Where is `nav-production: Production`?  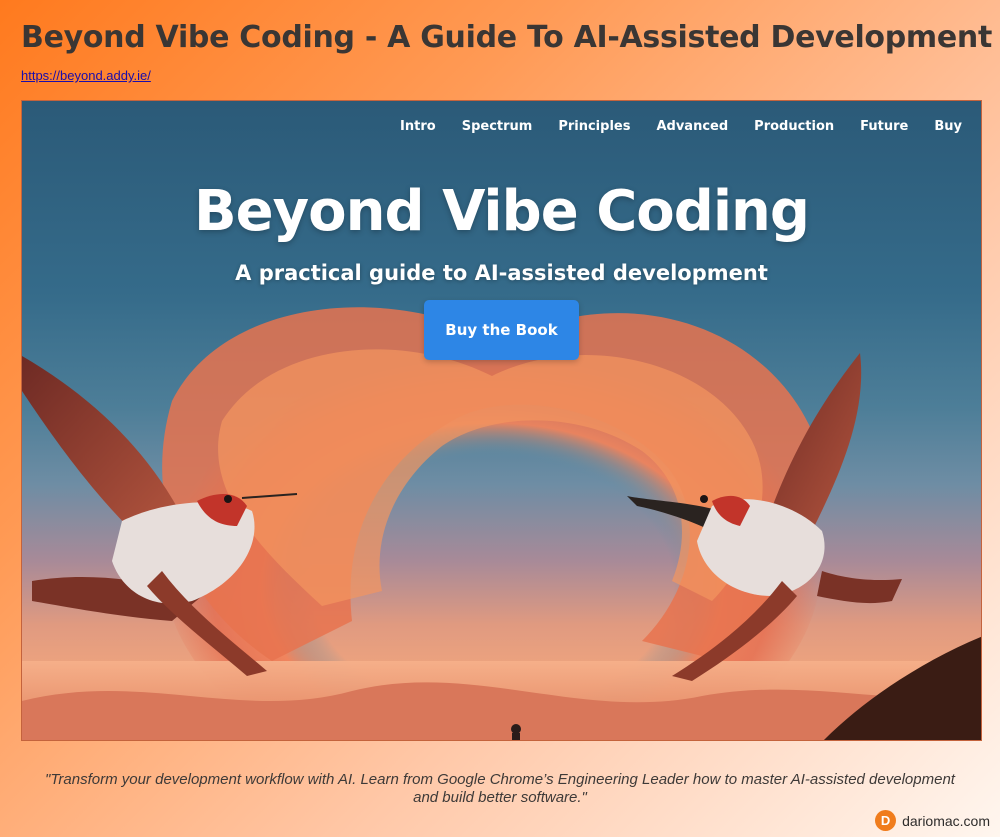
nav-production: Production is located at coordinates (794, 126).